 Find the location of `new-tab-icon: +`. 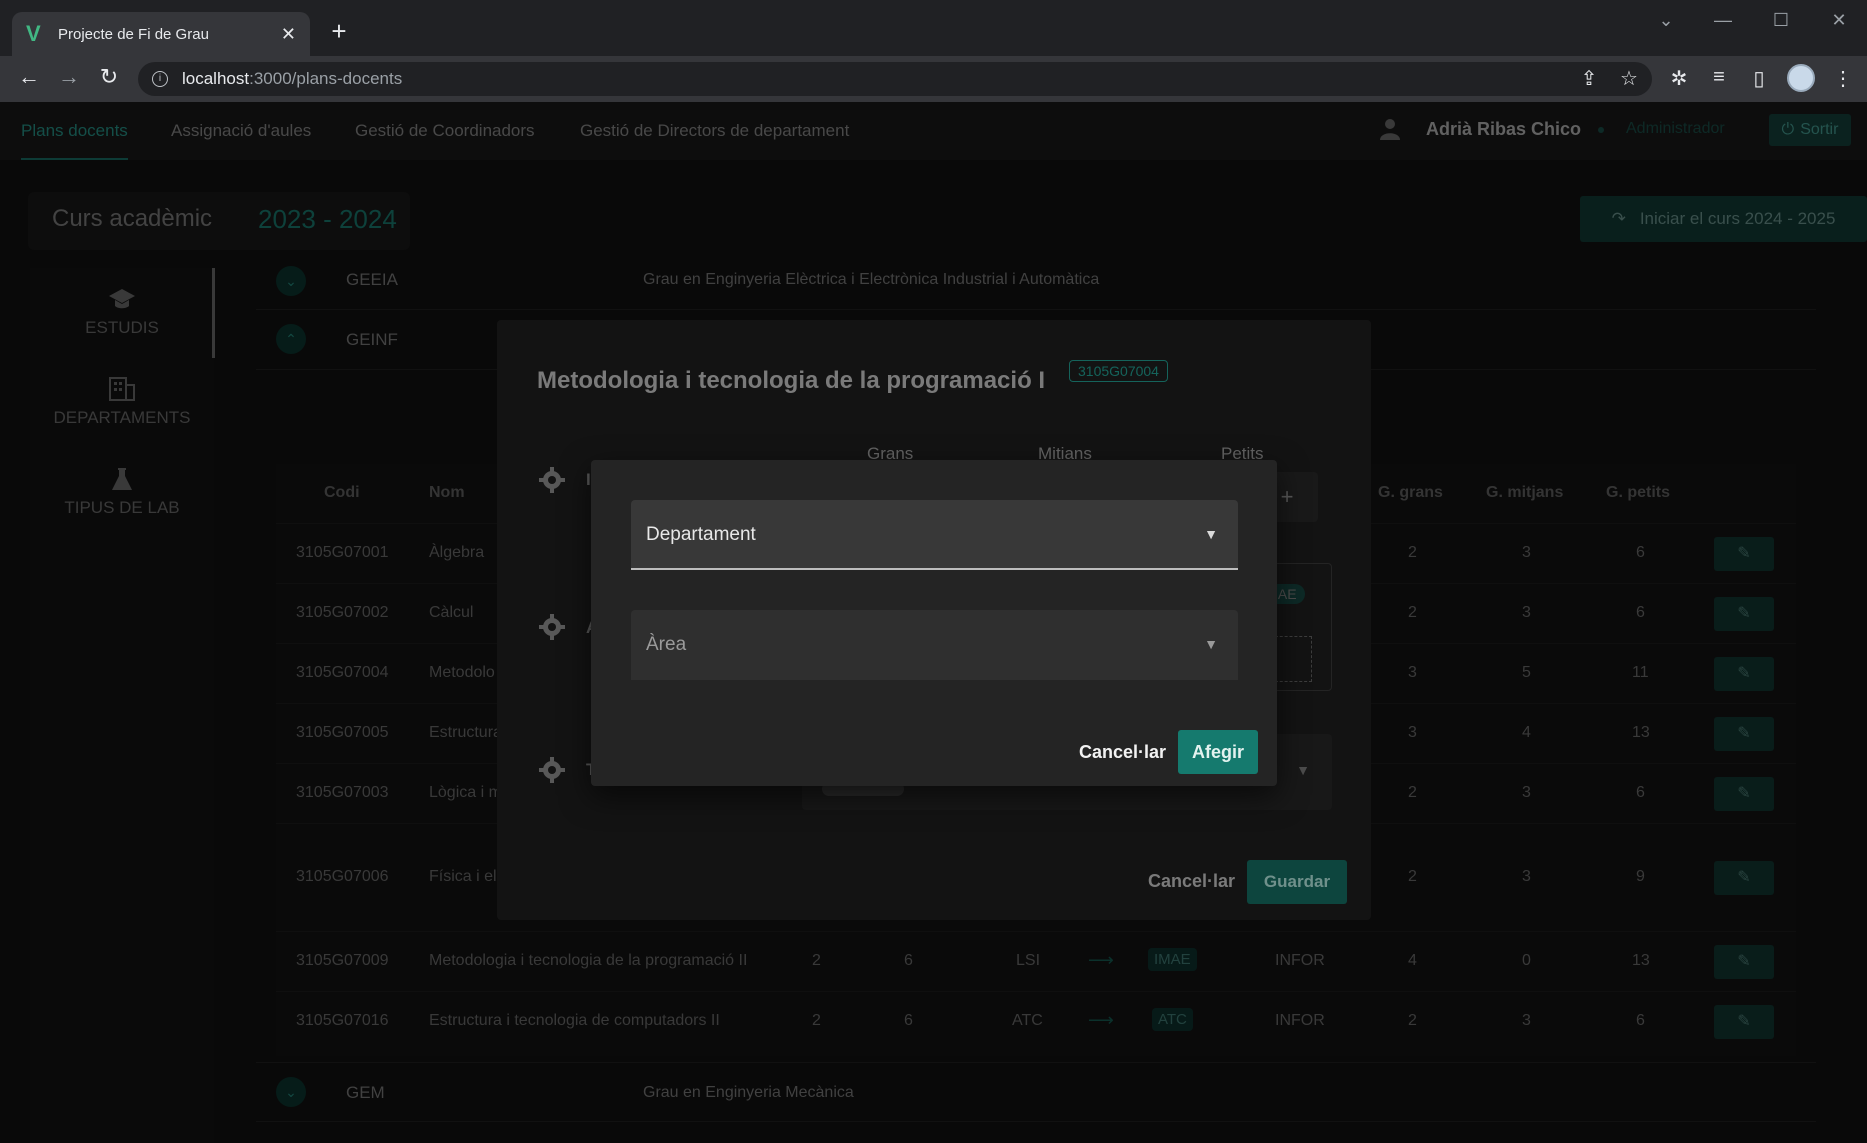

new-tab-icon: + is located at coordinates (339, 31).